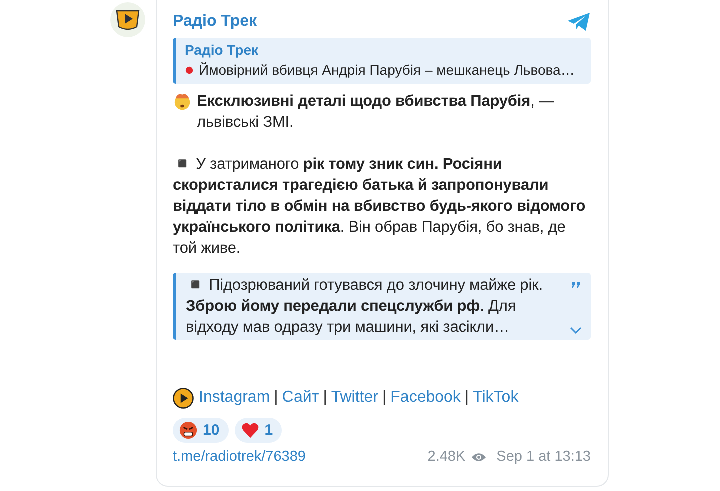  Describe the element at coordinates (447, 457) in the screenshot. I see `view-count: 2.48K` at that location.